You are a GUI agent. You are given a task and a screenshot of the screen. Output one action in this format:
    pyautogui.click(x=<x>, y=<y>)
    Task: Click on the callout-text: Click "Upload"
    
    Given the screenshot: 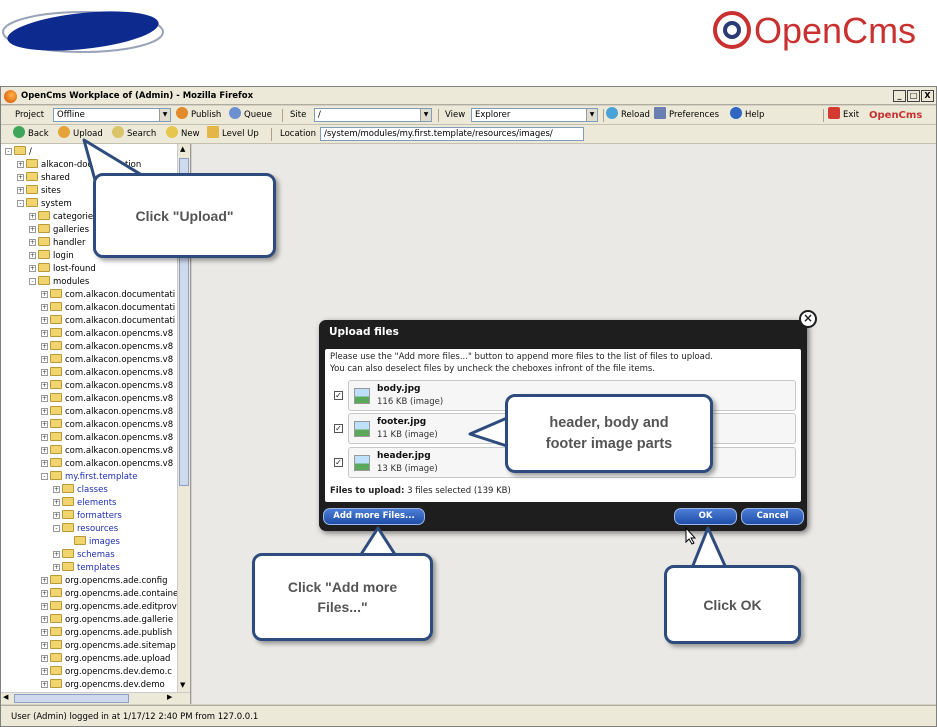 What is the action you would take?
    pyautogui.click(x=184, y=215)
    